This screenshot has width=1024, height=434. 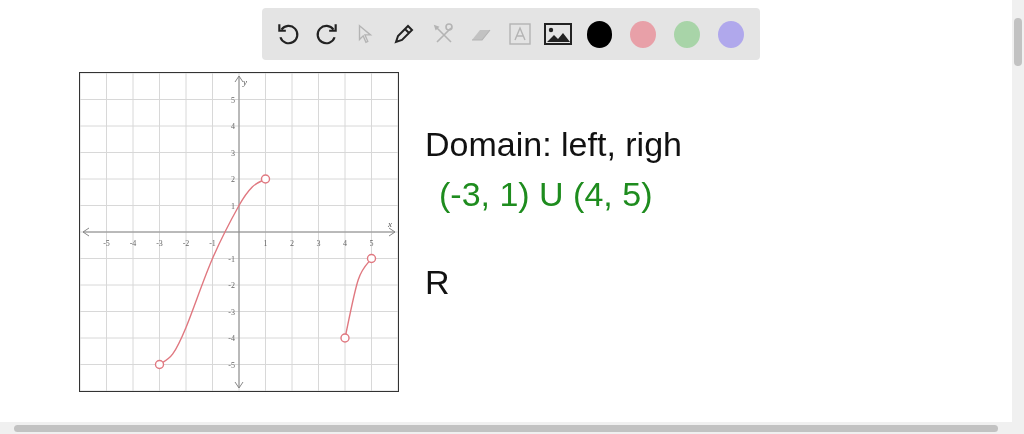 I want to click on horizontal-scrollbar, so click(x=506, y=428).